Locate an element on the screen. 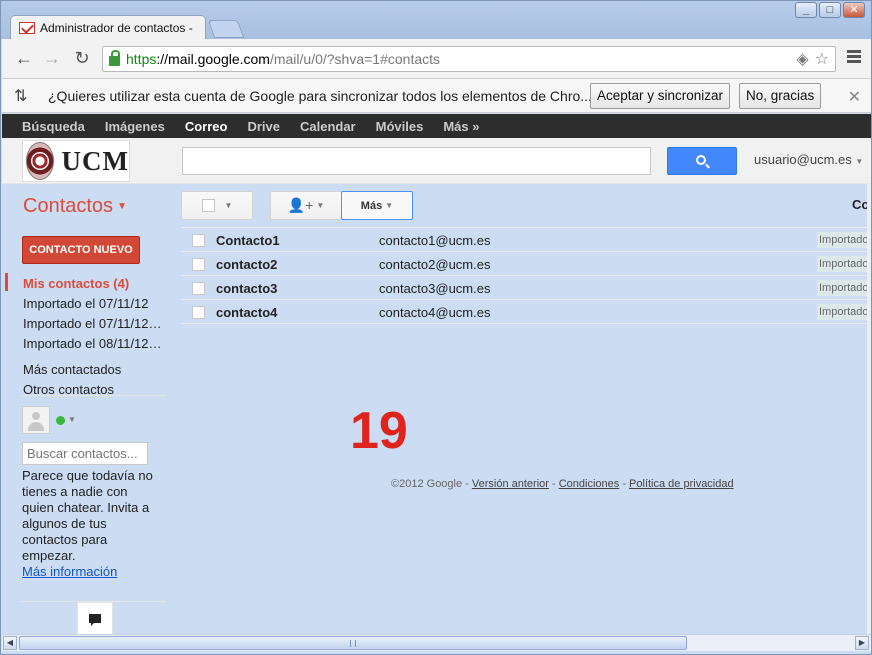 The width and height of the screenshot is (872, 655). decline-sync-button: No, gracias is located at coordinates (780, 96).